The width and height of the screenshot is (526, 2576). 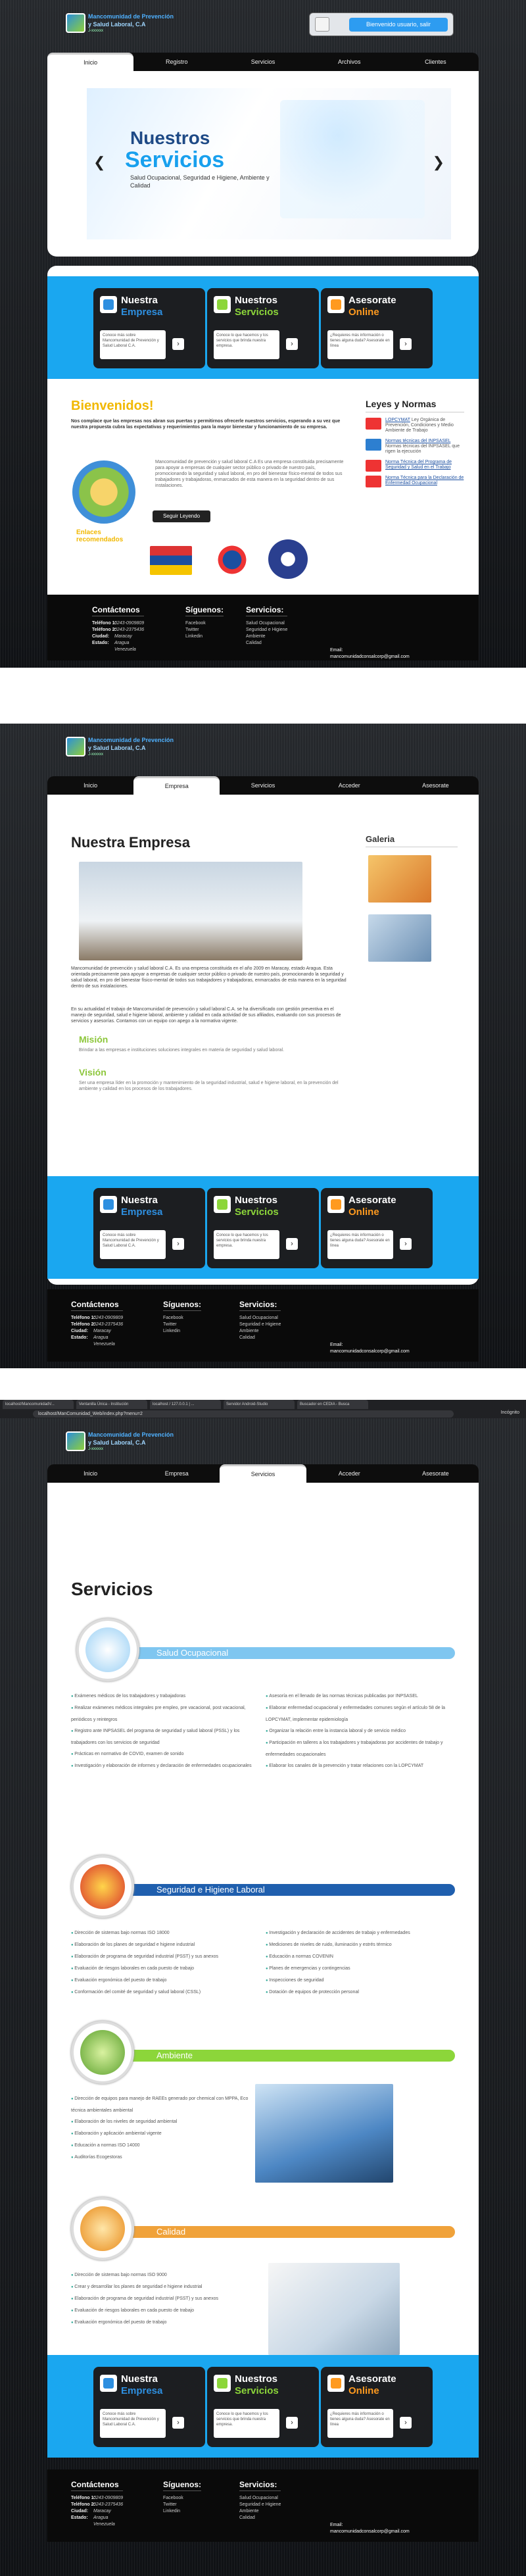 I want to click on tab-archivos: Archivos, so click(x=349, y=62).